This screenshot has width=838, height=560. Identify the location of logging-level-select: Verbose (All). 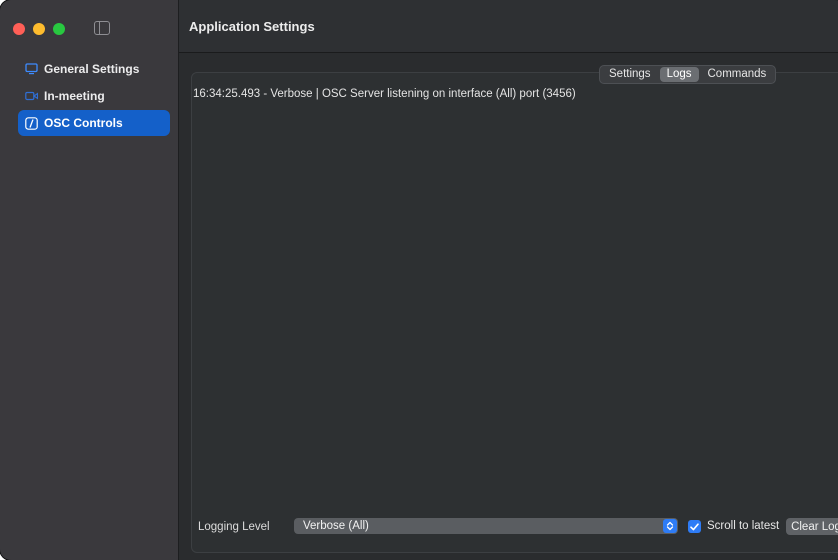
(486, 526).